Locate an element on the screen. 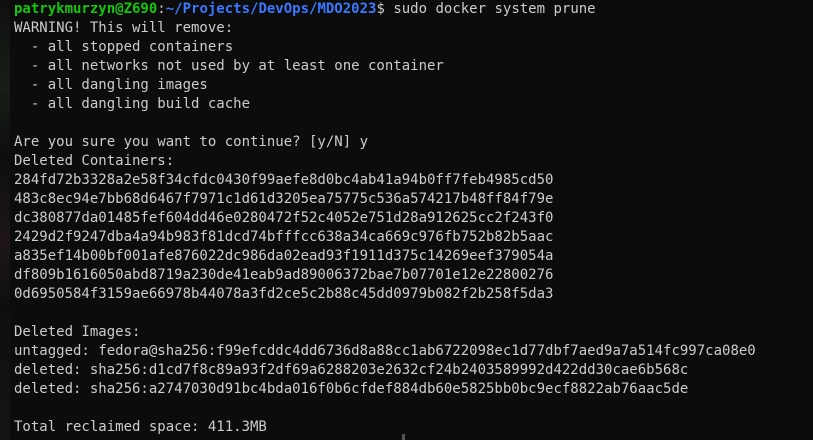  prompt-path: ~/Projects/DevOps/MDO2023 is located at coordinates (271, 9).